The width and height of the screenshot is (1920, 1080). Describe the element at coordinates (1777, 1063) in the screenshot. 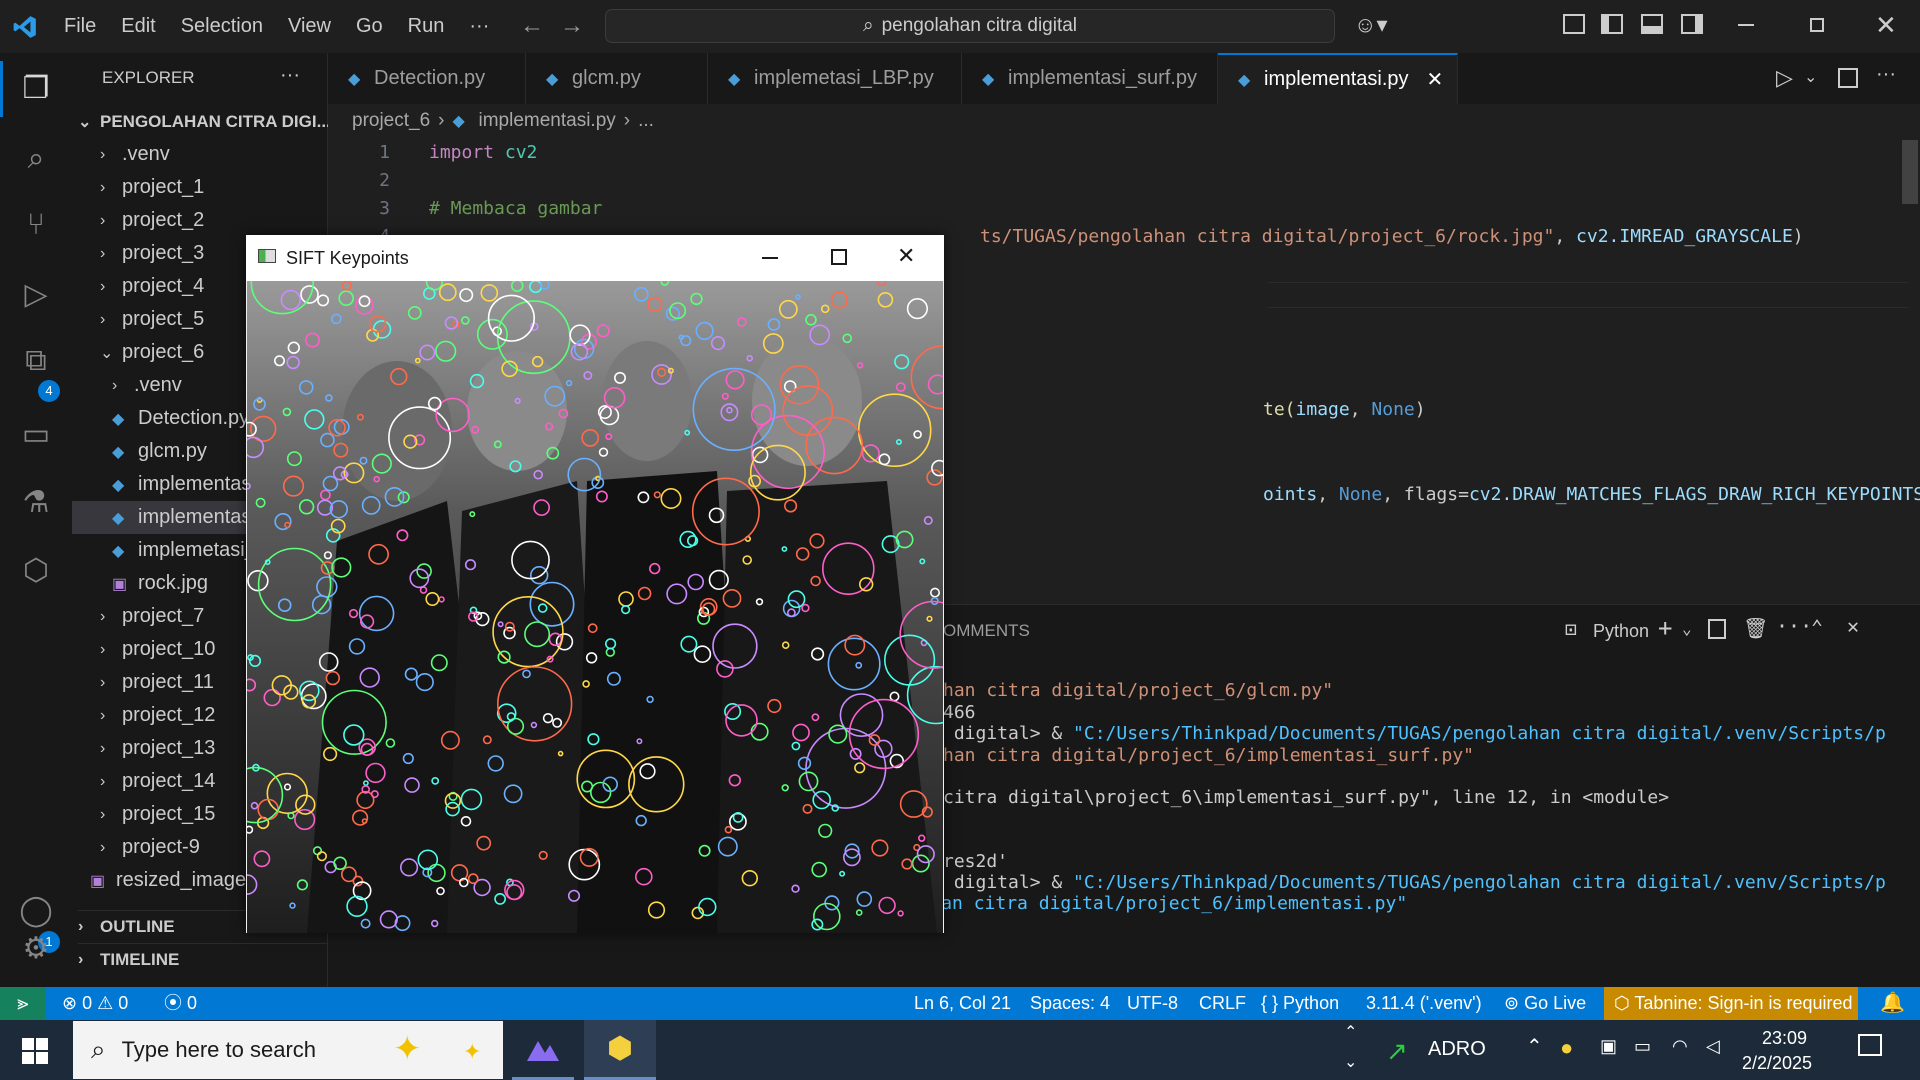

I see `clock-date: 2/2/2025` at that location.